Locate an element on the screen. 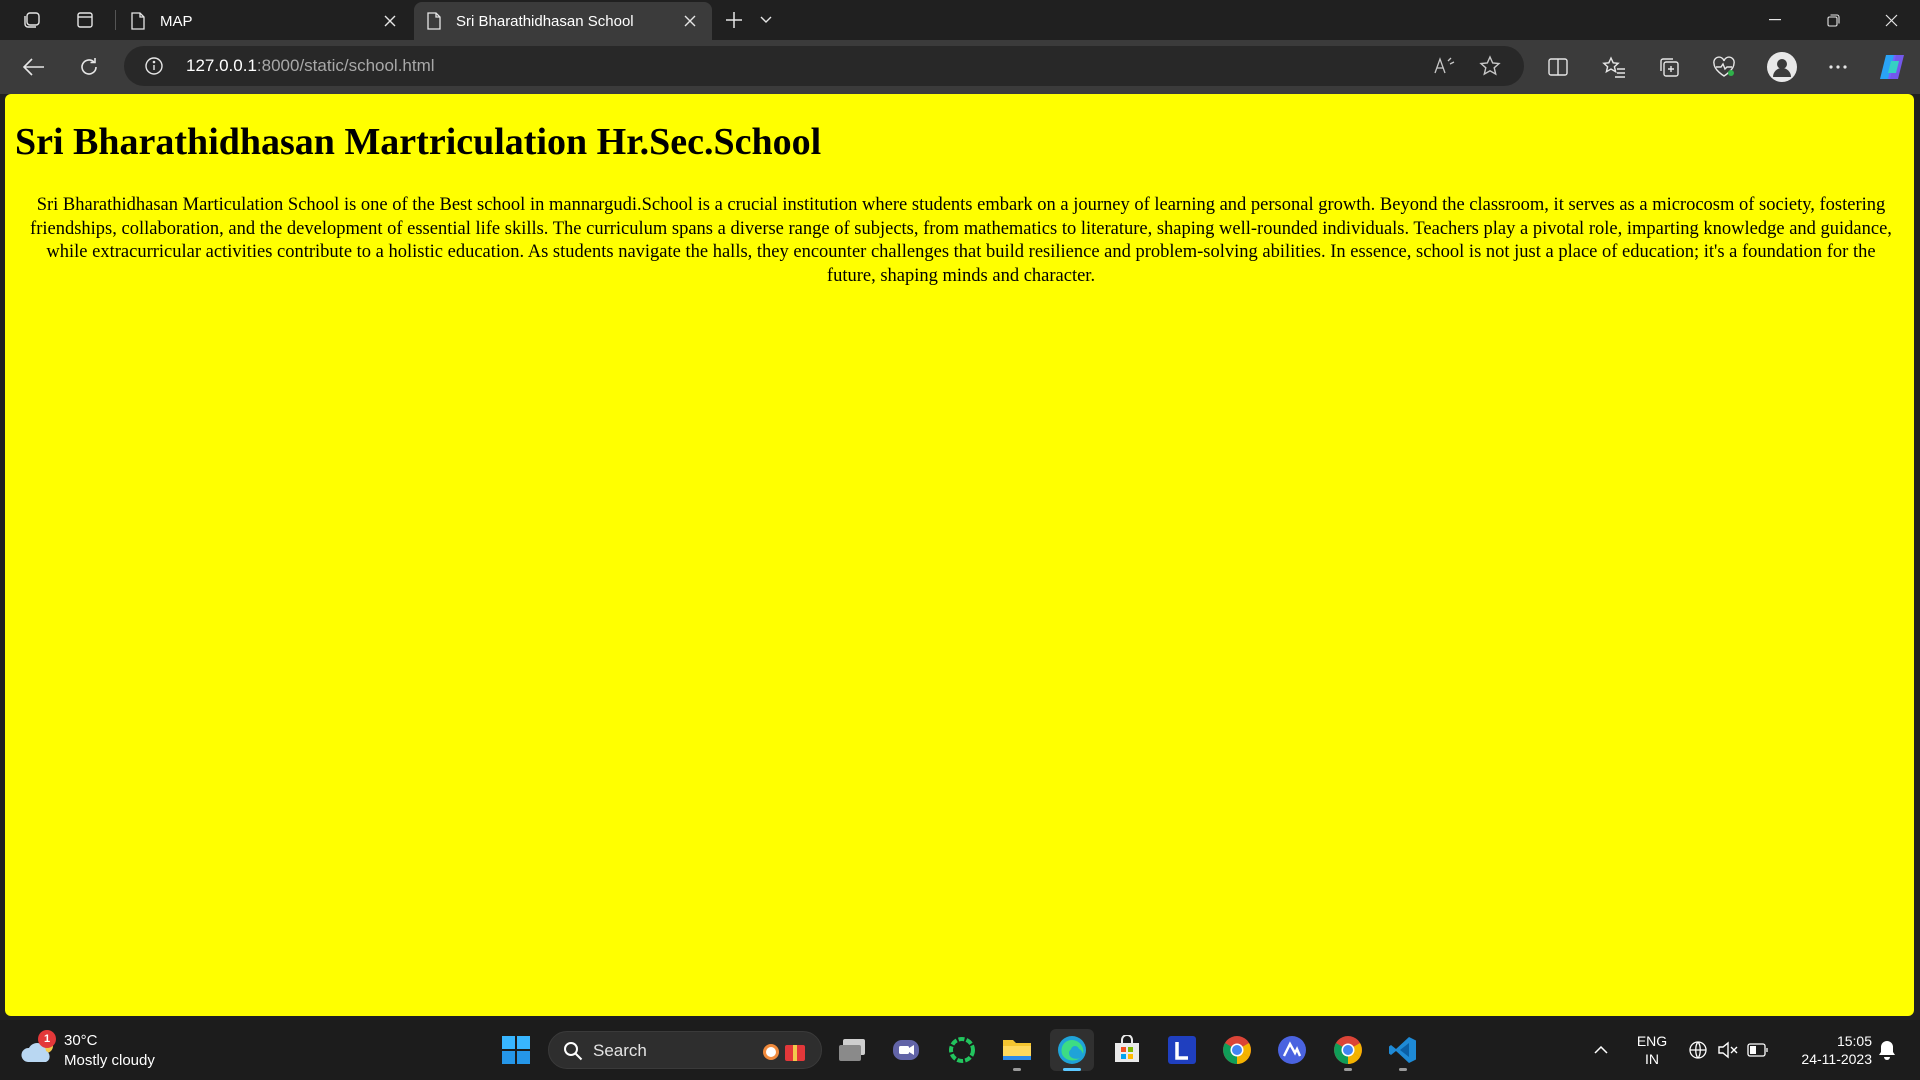 The height and width of the screenshot is (1080, 1920). copilot-icon is located at coordinates (1892, 67).